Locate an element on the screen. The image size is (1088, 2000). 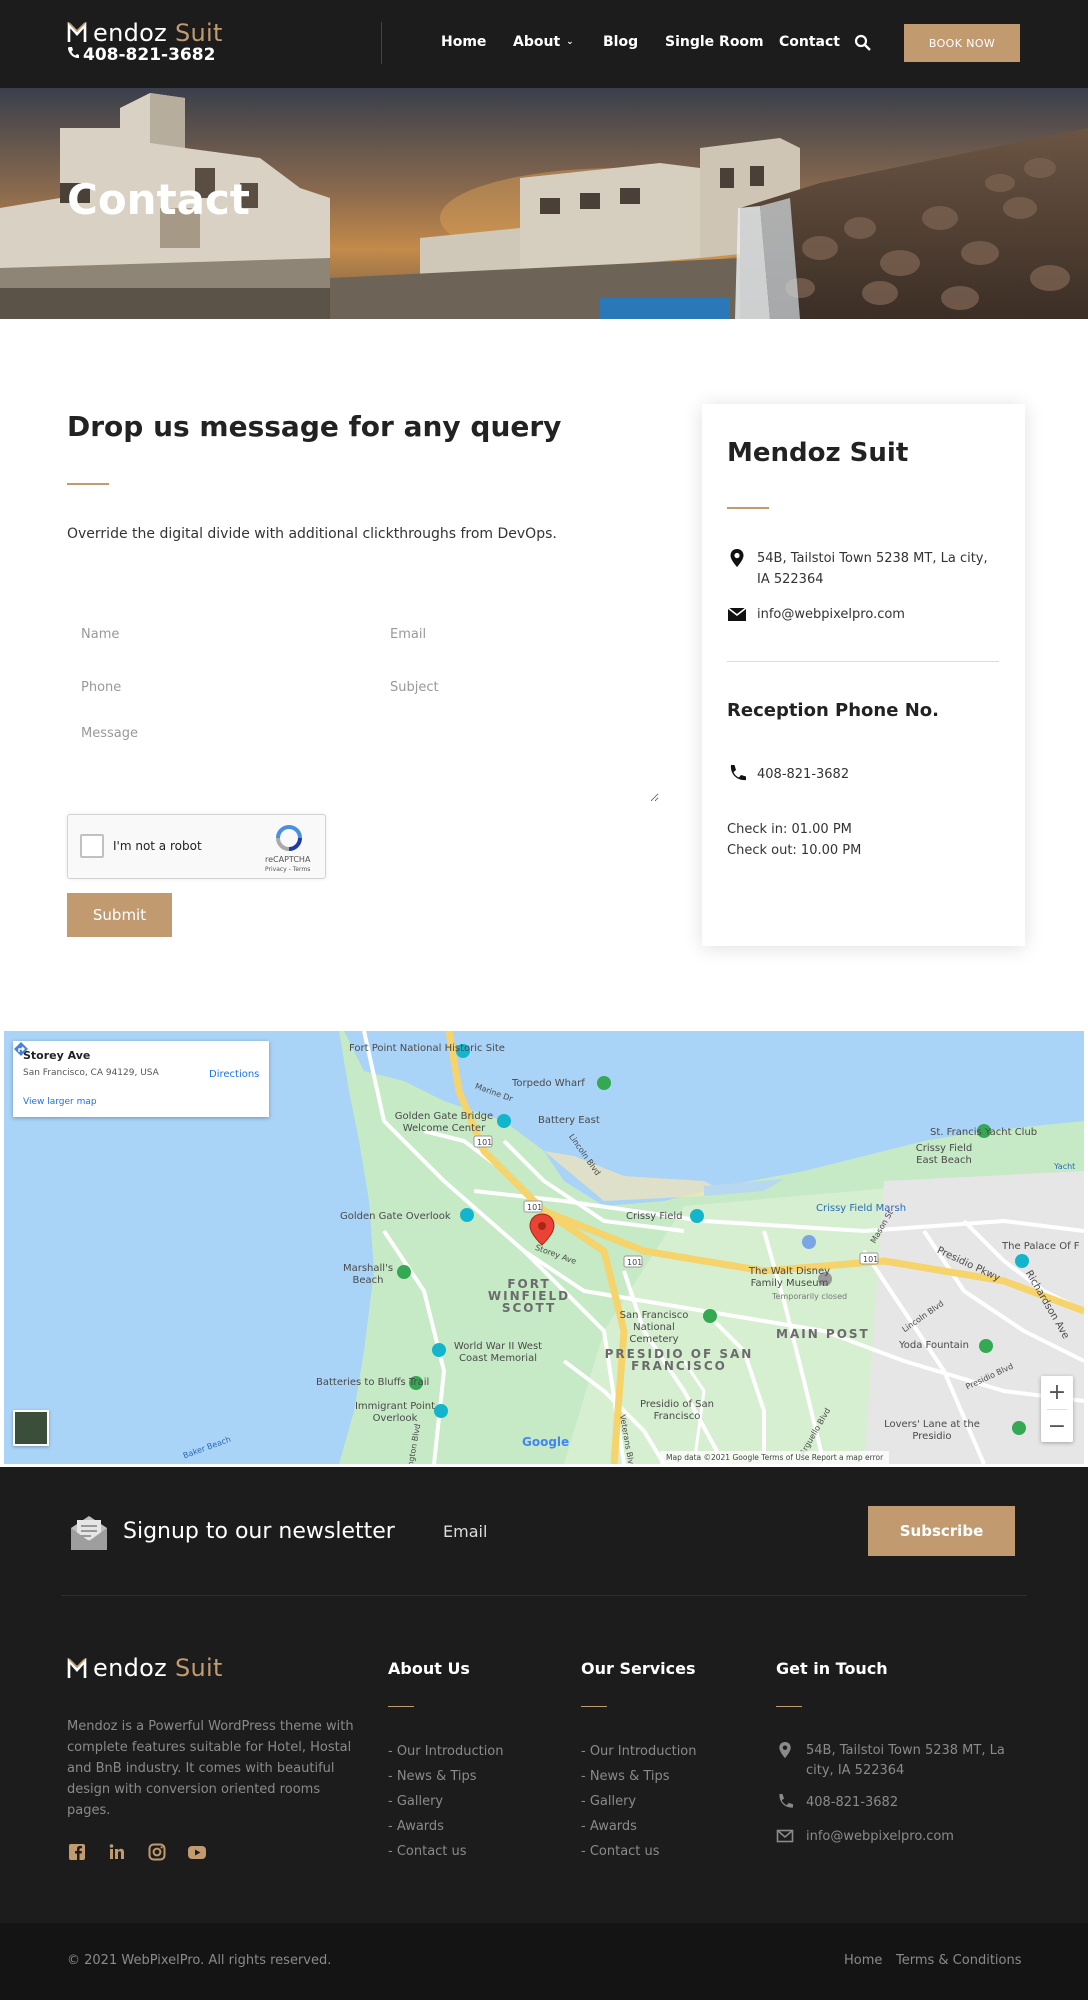
street-view-thumbnail is located at coordinates (31, 1428).